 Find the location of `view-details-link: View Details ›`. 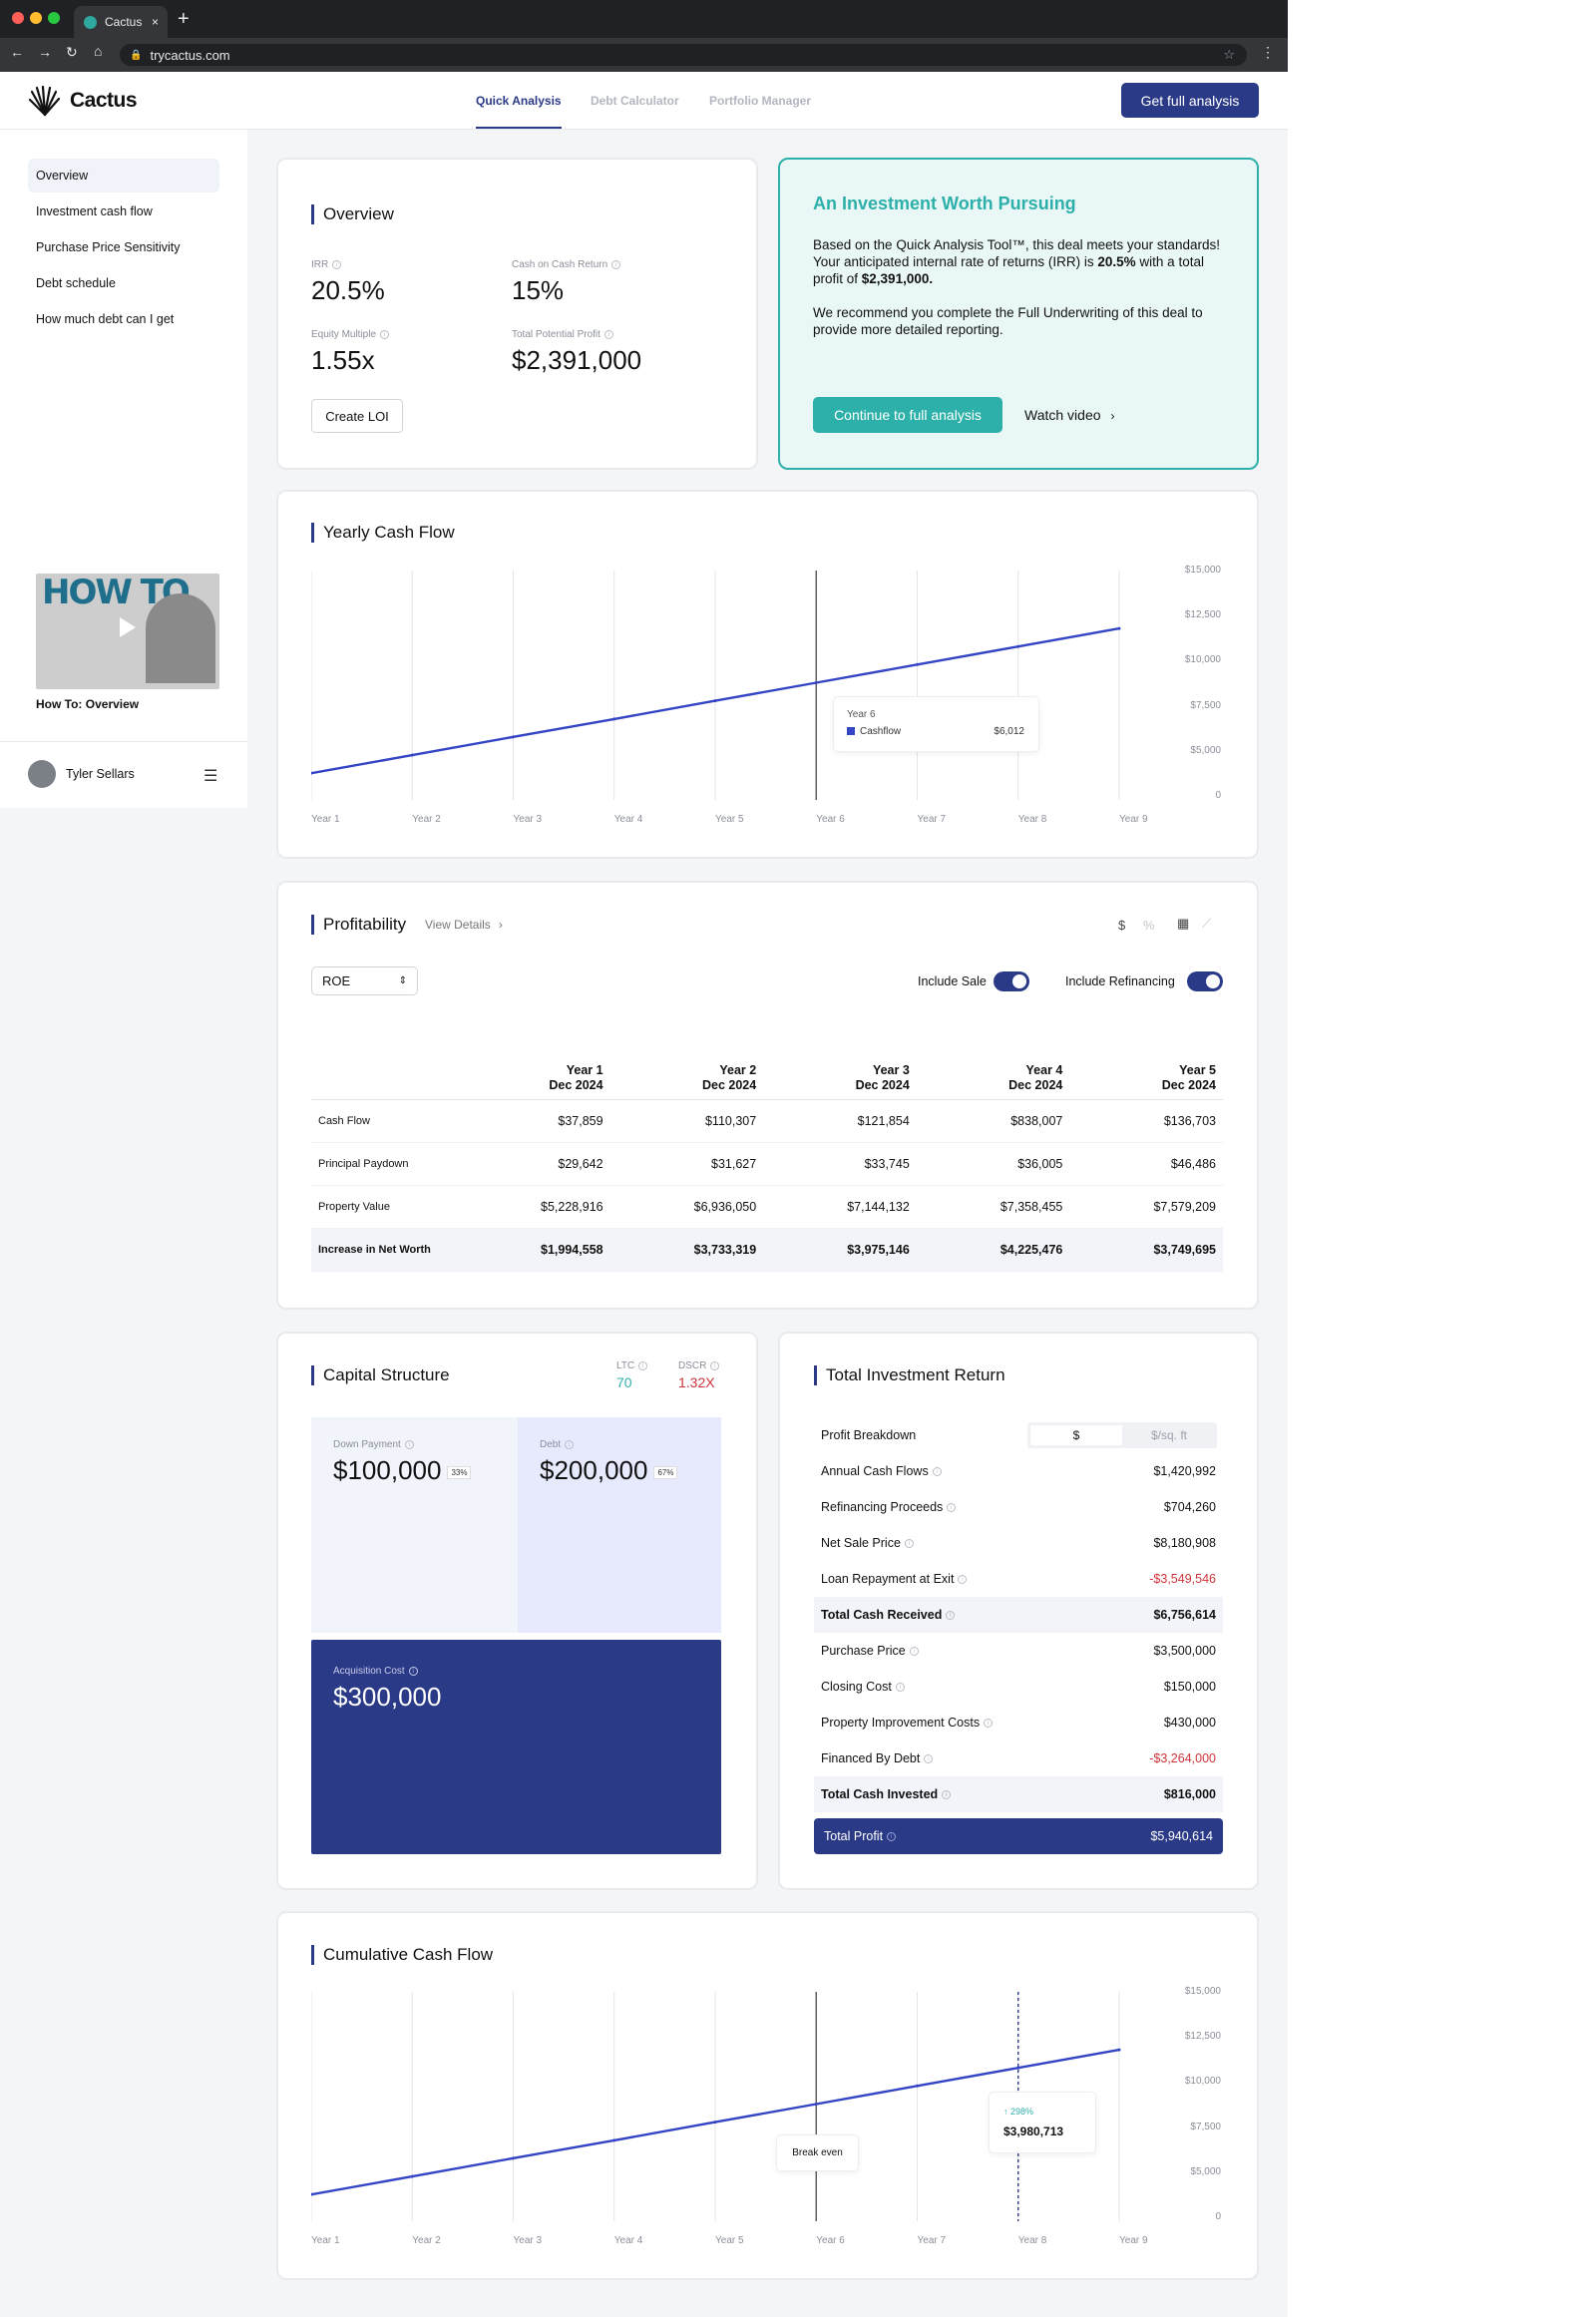

view-details-link: View Details › is located at coordinates (464, 925).